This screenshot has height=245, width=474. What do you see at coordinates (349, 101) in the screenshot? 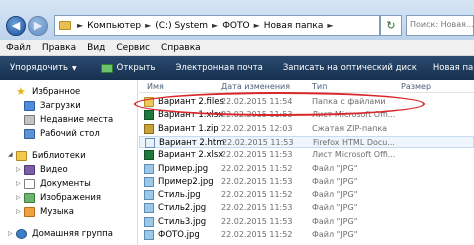
I see `file-type: Папка с файлами` at bounding box center [349, 101].